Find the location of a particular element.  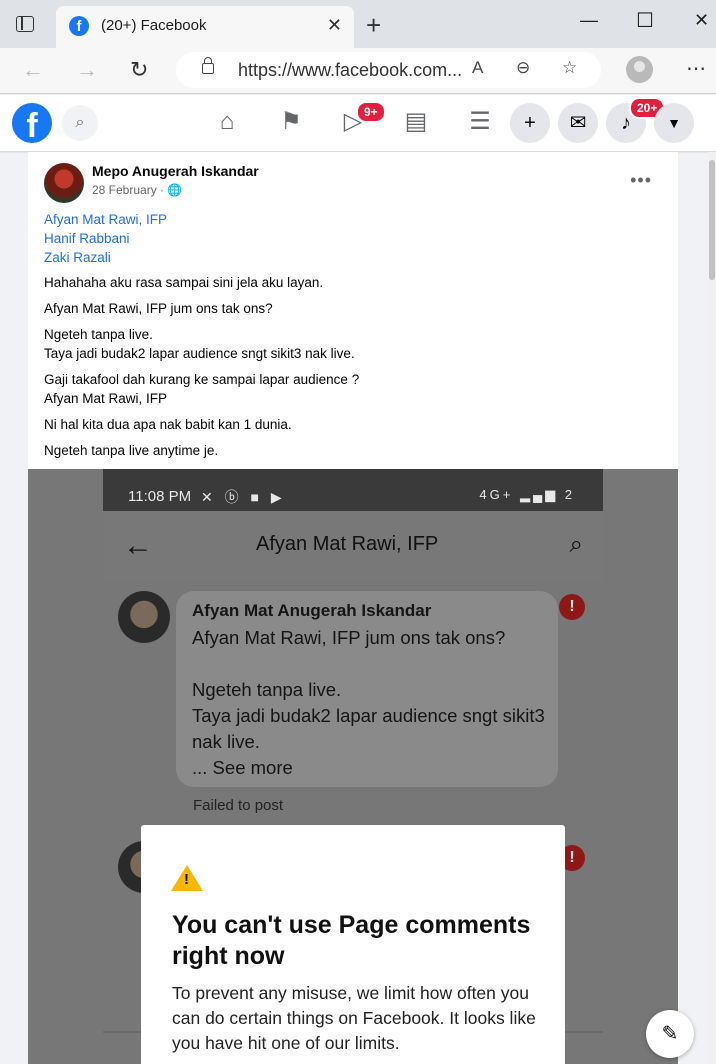

post-date: 28 February · 🌐 is located at coordinates (137, 190).